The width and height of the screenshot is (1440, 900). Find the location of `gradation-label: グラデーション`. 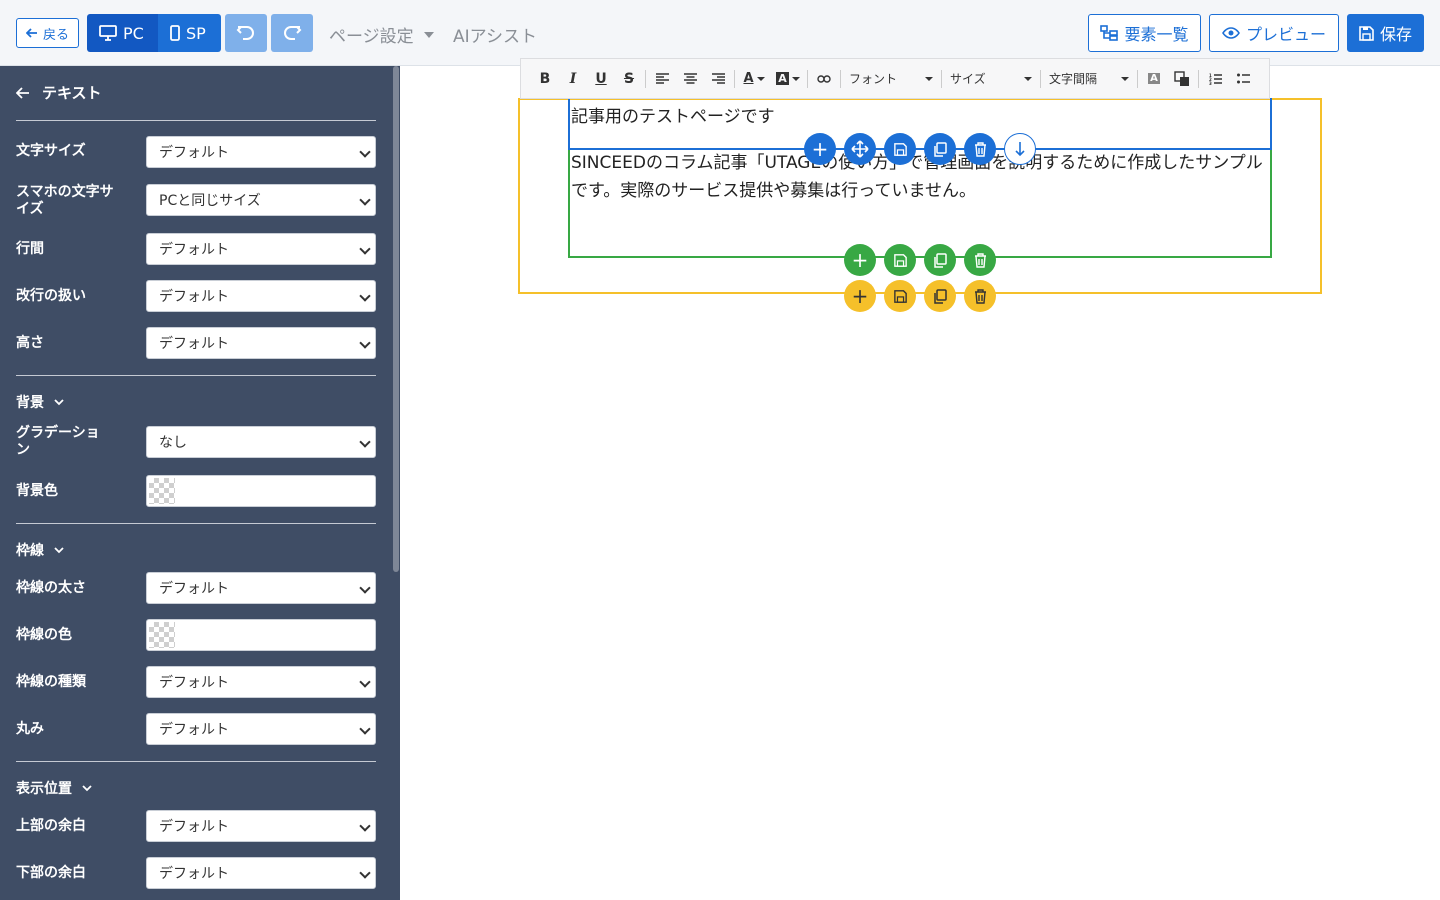

gradation-label: グラデーション is located at coordinates (58, 441).